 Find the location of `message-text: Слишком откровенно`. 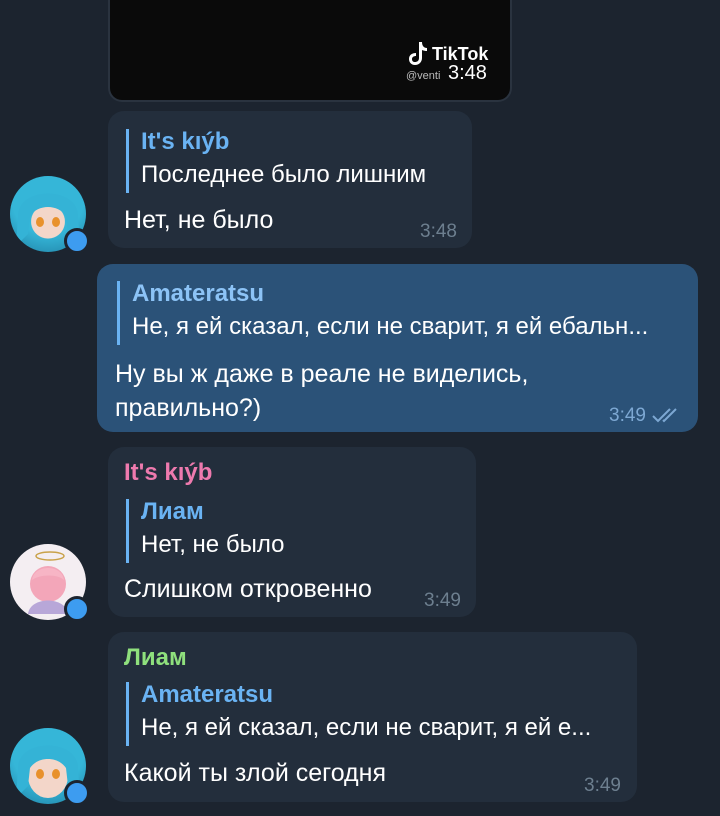

message-text: Слишком откровенно is located at coordinates (248, 589).